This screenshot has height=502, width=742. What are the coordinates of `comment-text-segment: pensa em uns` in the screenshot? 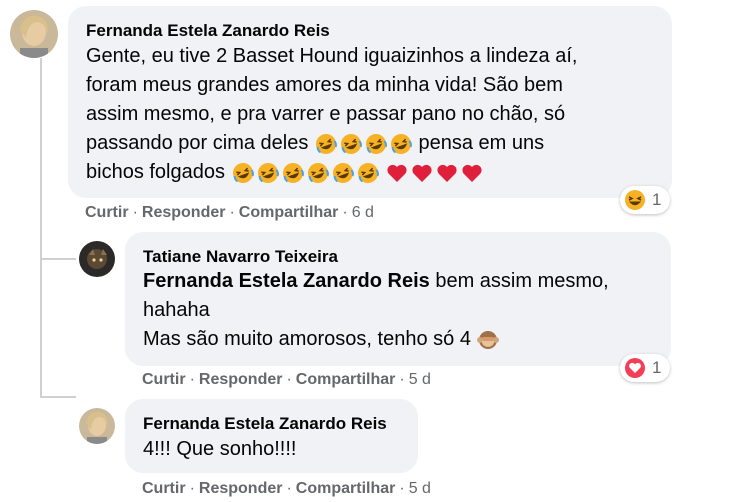 It's located at (481, 143).